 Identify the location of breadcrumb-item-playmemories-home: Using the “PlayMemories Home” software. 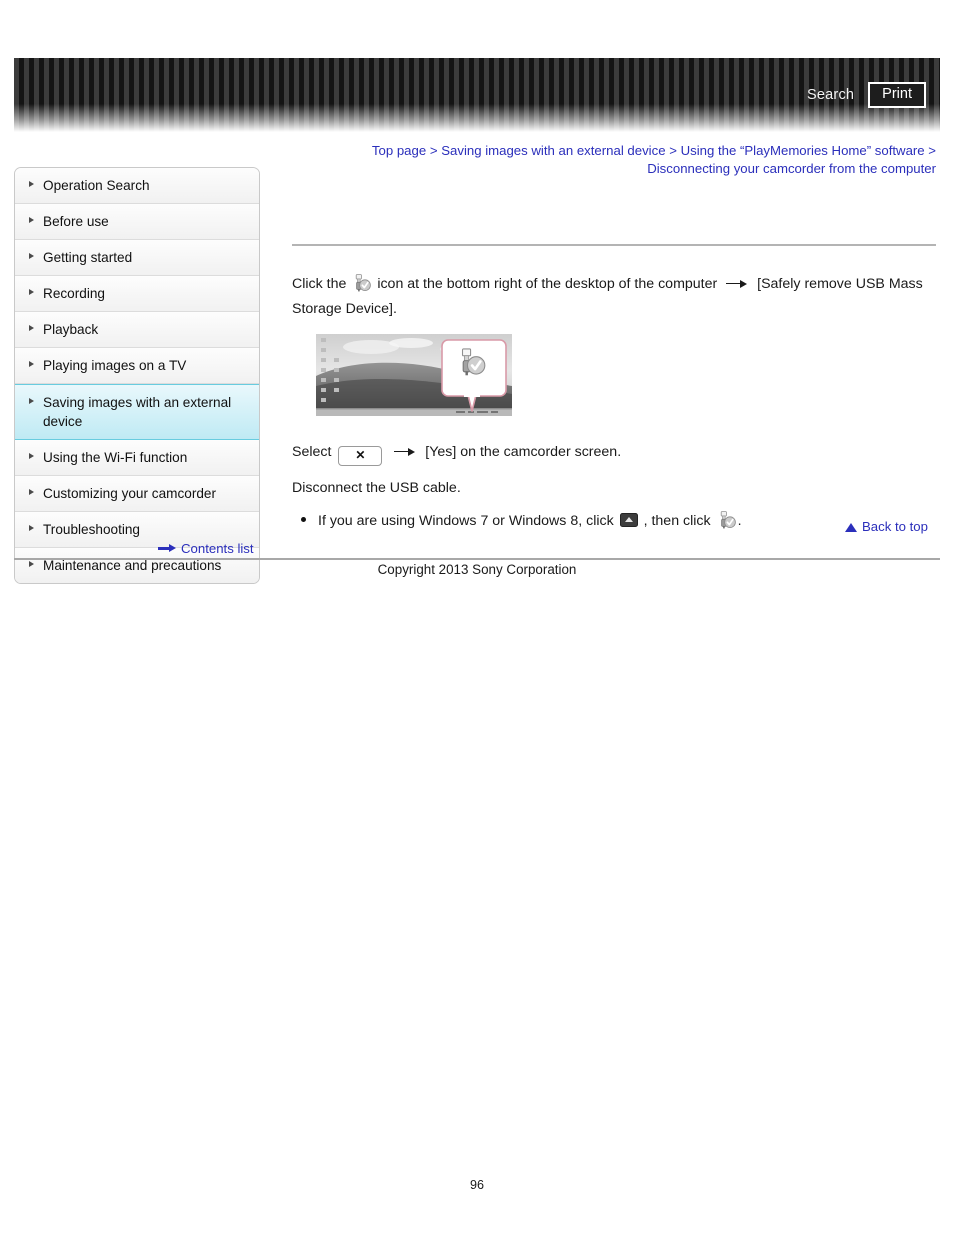
(803, 150).